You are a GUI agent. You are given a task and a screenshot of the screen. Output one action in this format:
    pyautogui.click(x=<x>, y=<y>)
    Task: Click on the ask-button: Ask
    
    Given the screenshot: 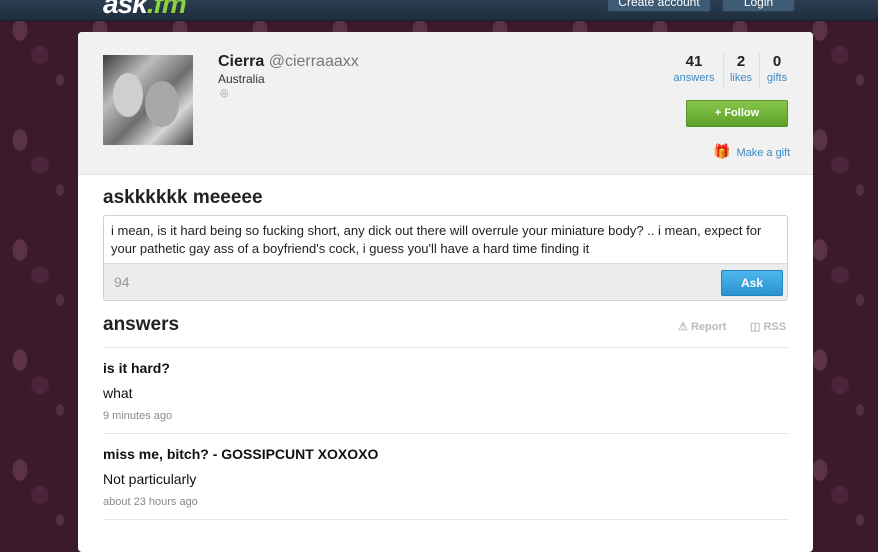 What is the action you would take?
    pyautogui.click(x=752, y=283)
    